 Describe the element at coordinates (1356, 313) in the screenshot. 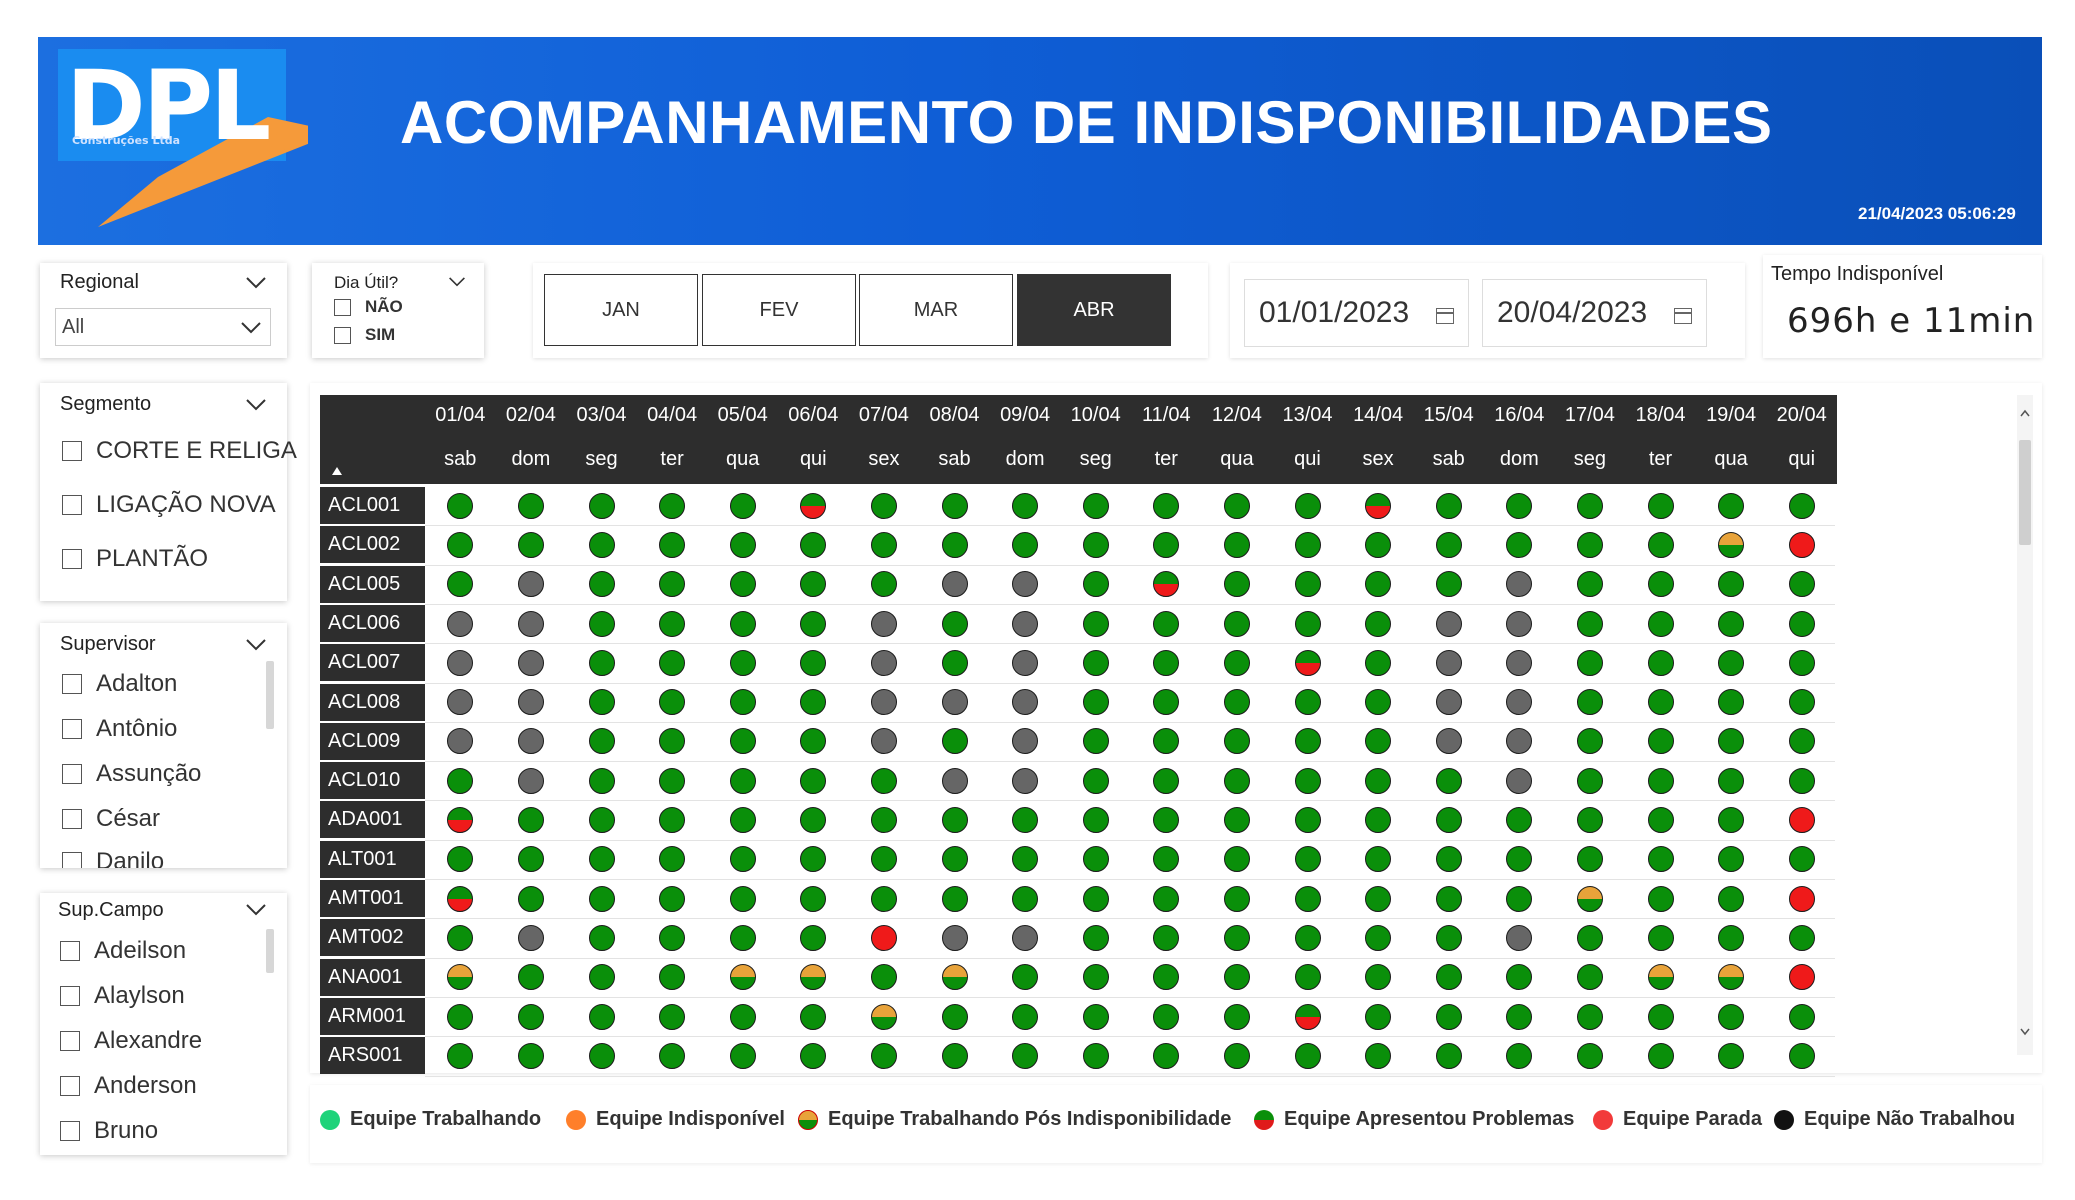

I see `start-date-input: 01/01/2023` at that location.